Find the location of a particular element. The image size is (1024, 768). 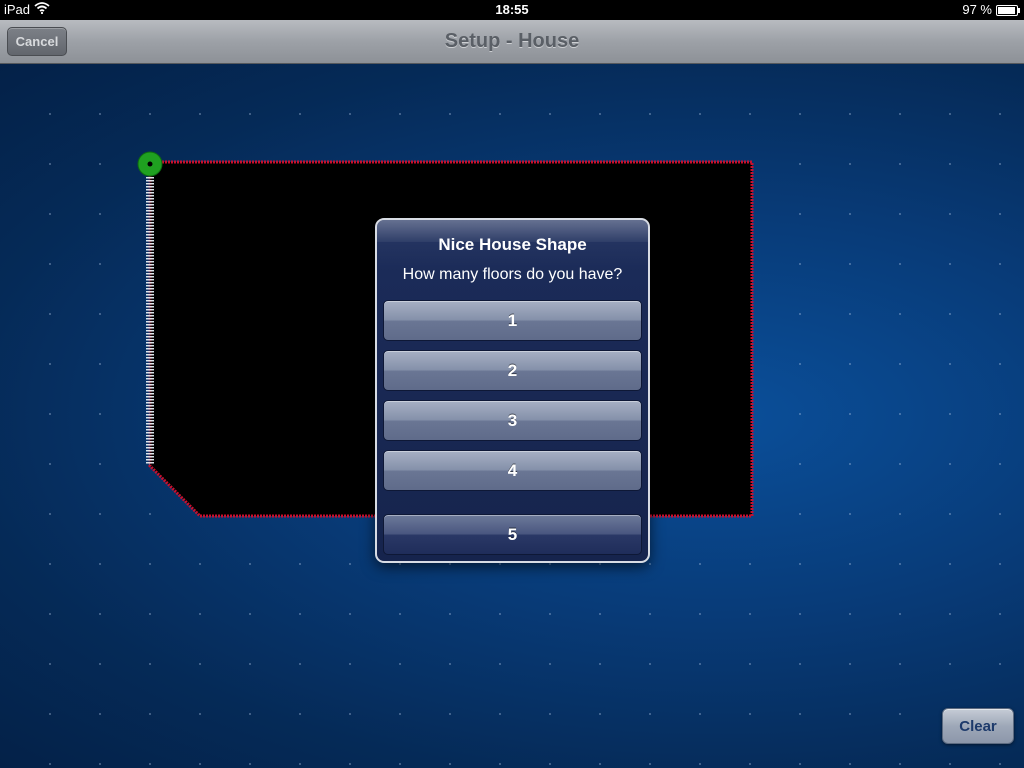

floor-option-3-button: 3 is located at coordinates (512, 420).